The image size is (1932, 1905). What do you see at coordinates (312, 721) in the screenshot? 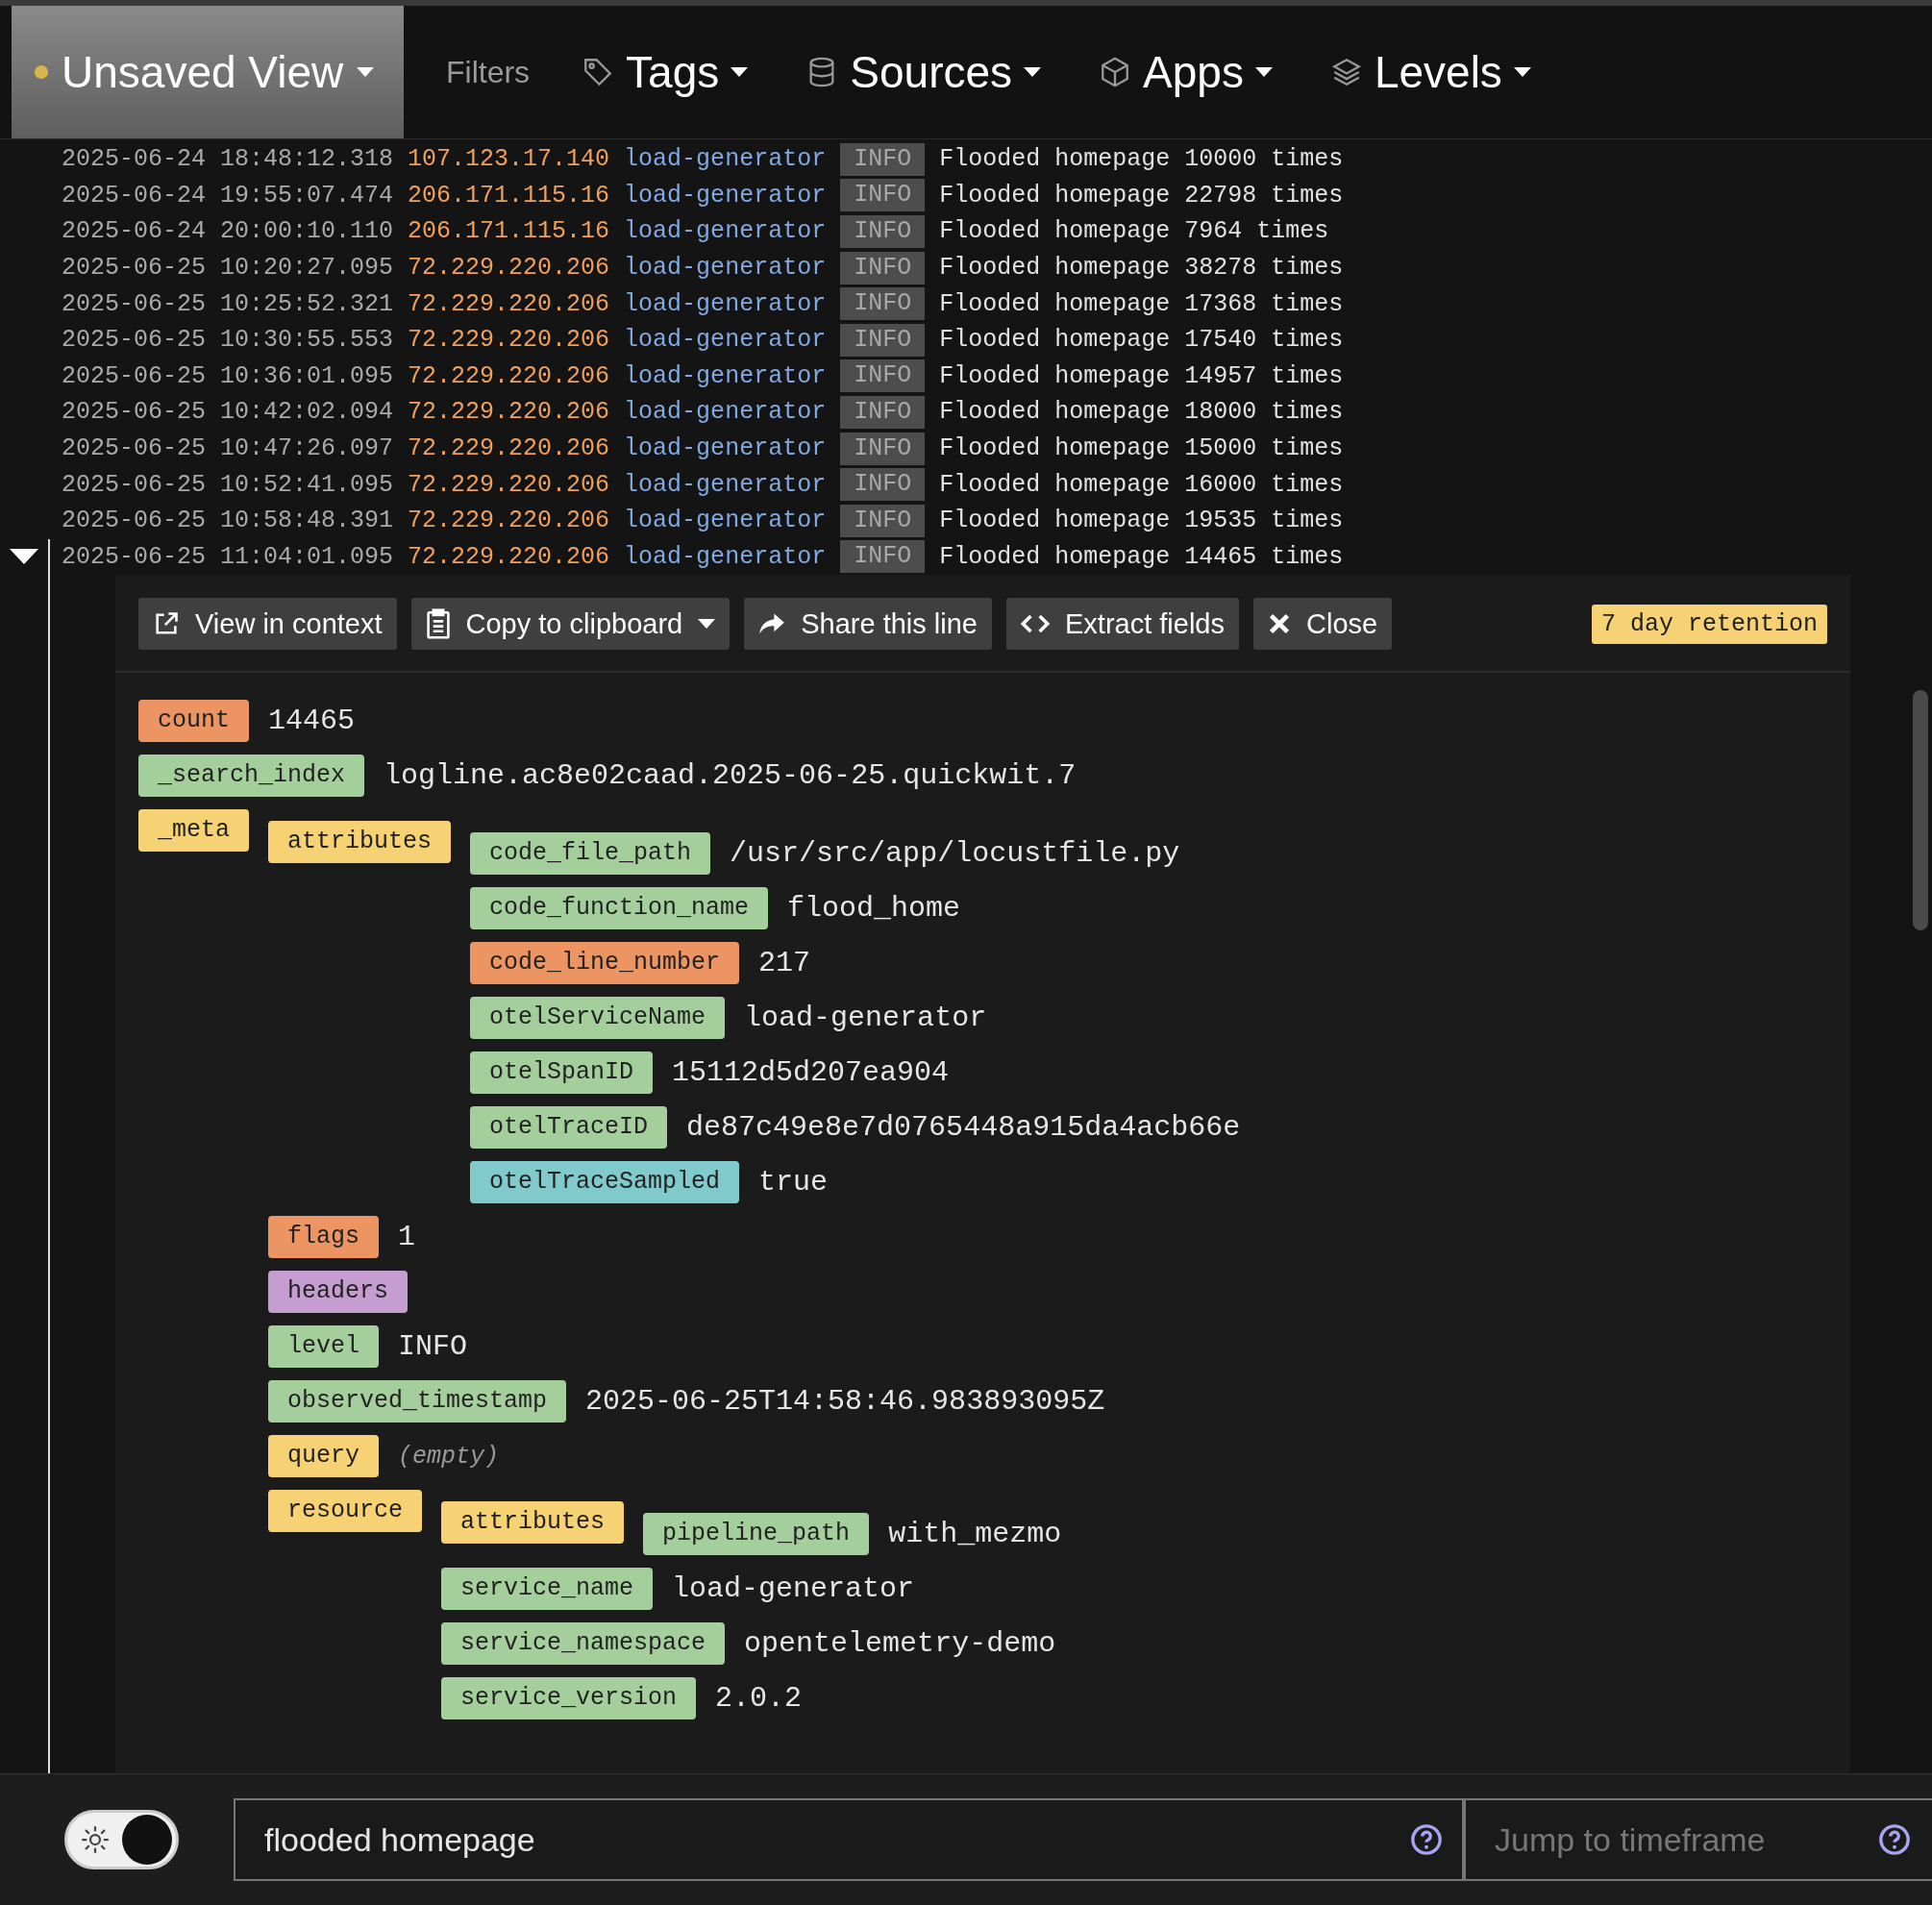
I see `field-value: 14465` at bounding box center [312, 721].